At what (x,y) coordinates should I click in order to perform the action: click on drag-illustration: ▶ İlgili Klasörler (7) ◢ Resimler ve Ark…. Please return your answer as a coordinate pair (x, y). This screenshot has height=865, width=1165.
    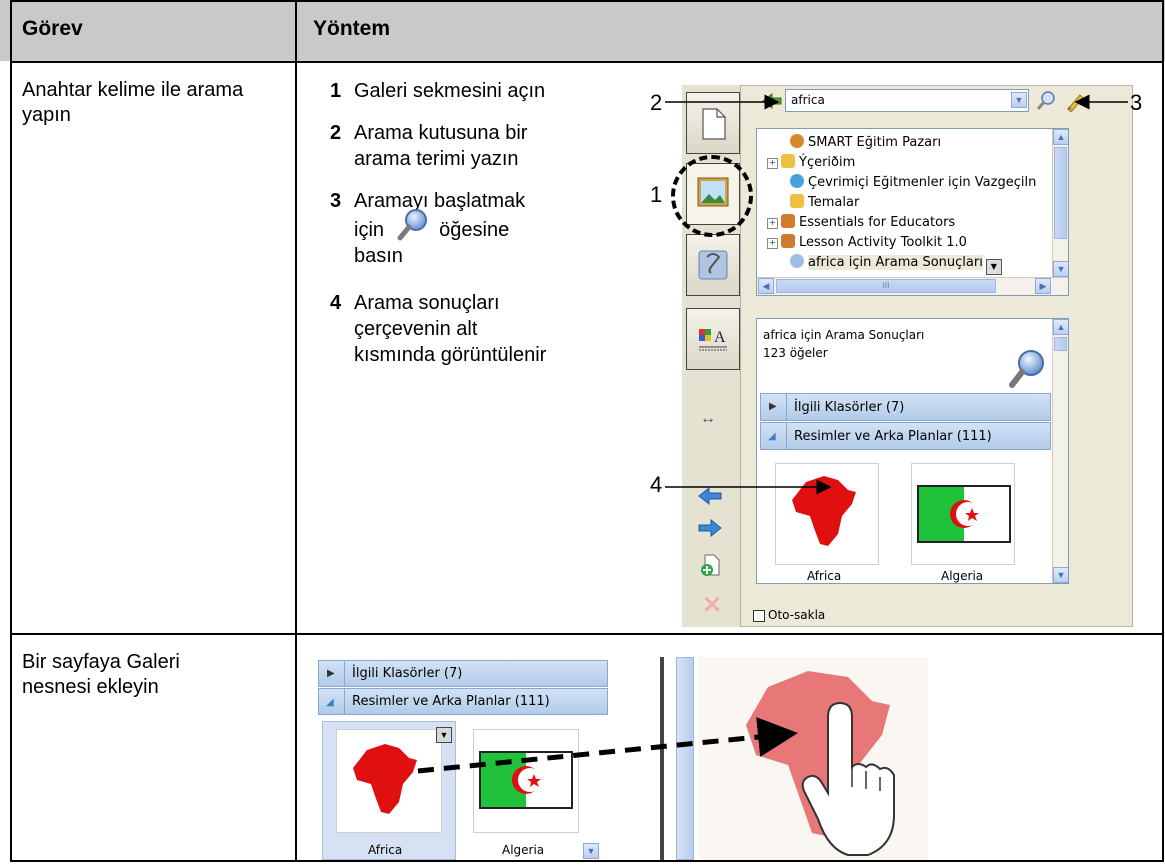
    Looking at the image, I should click on (623, 758).